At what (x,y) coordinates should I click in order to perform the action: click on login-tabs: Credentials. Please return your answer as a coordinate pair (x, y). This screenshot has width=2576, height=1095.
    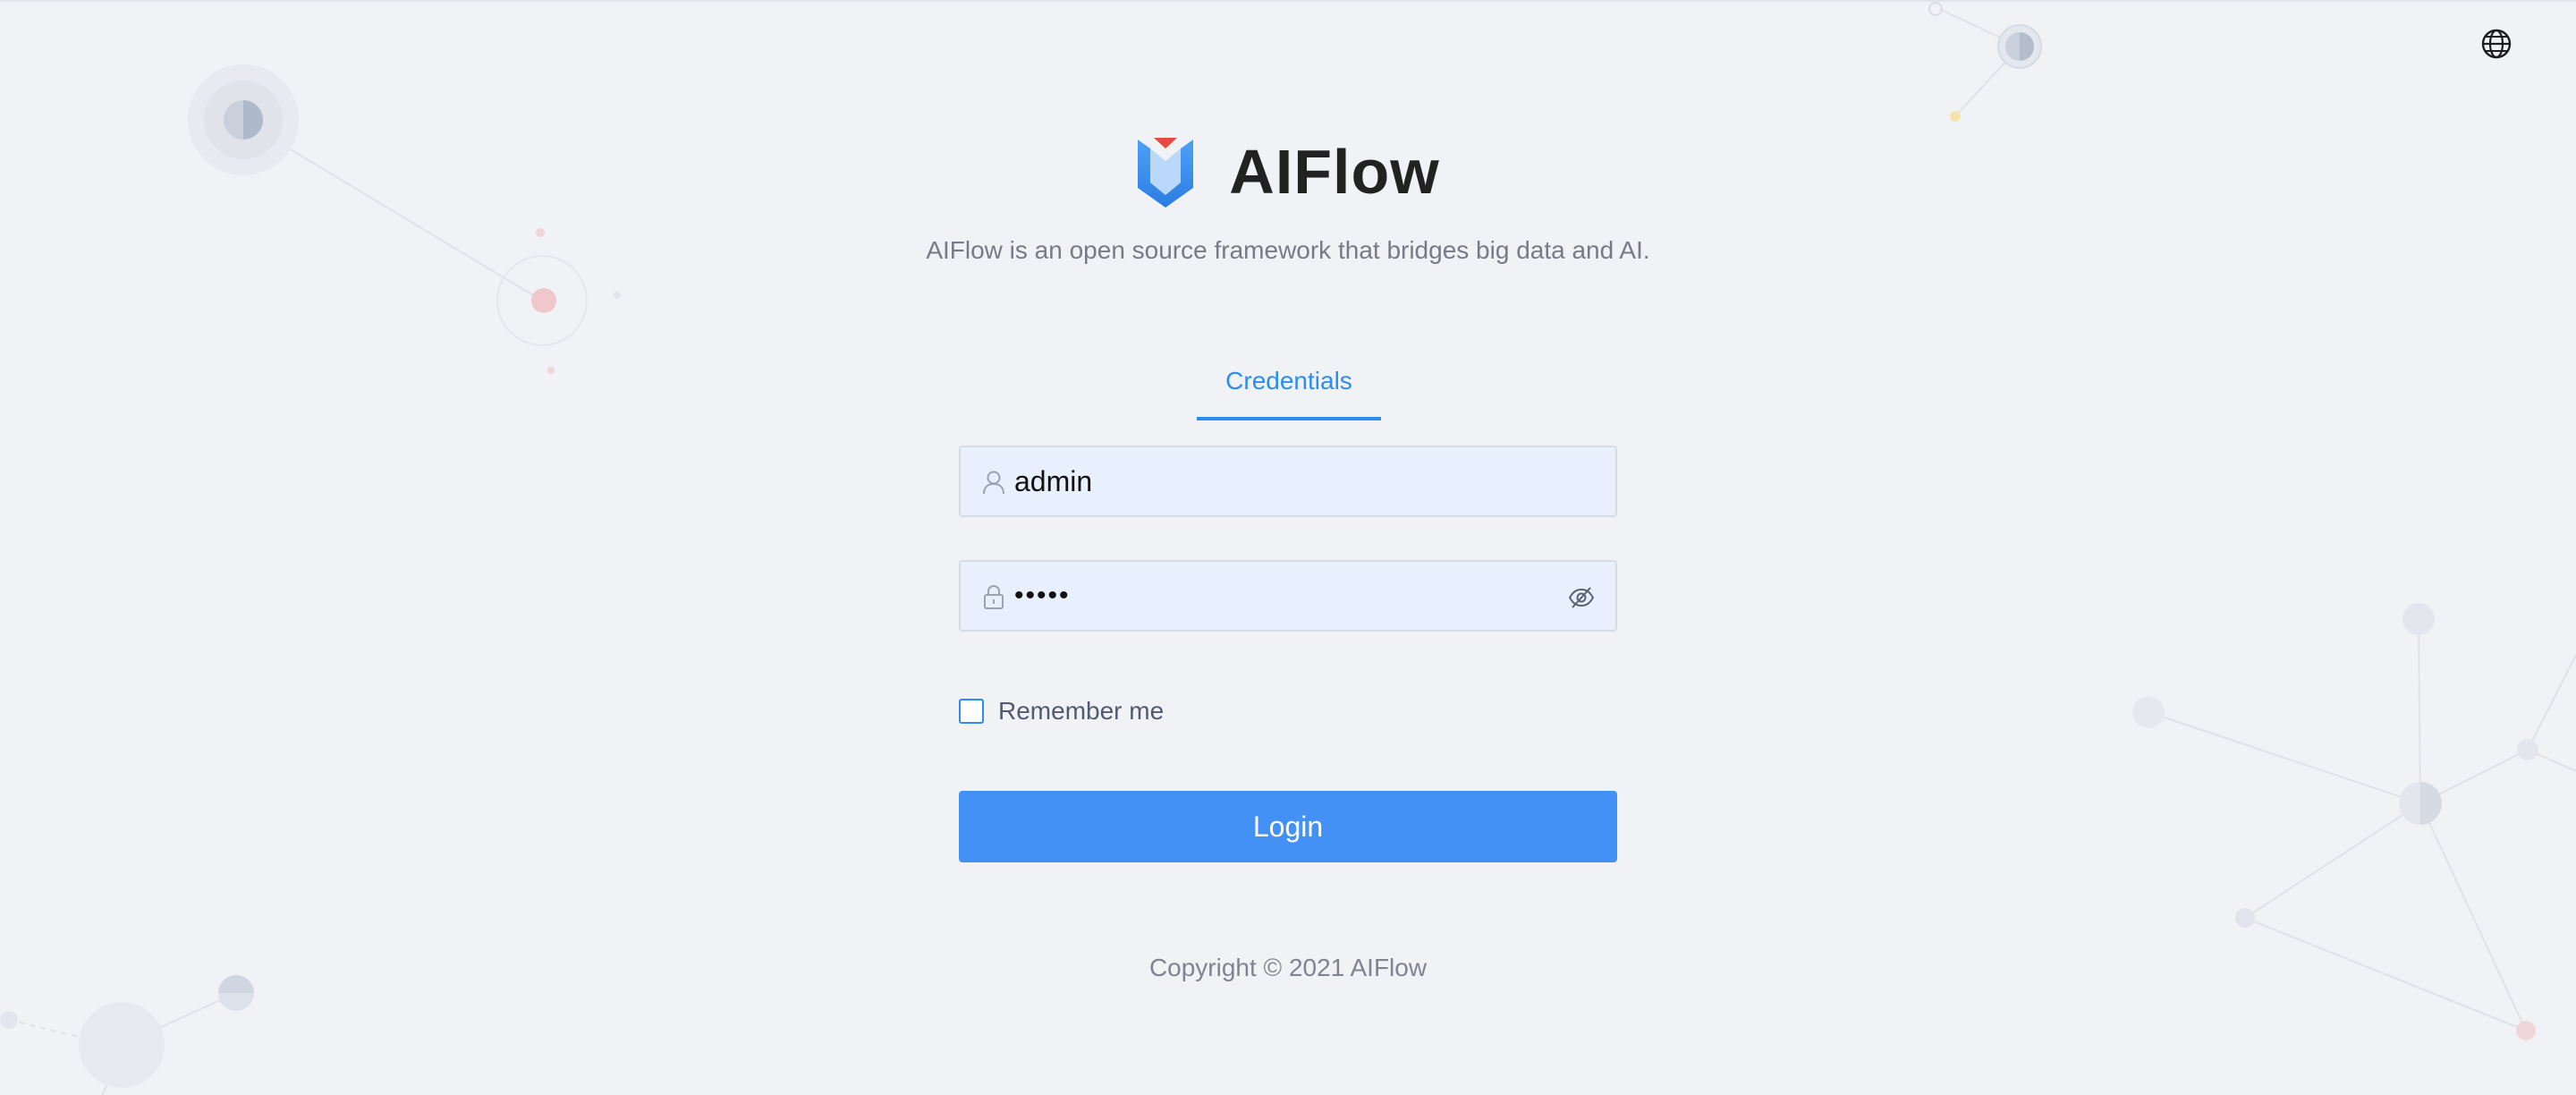
    Looking at the image, I should click on (1289, 390).